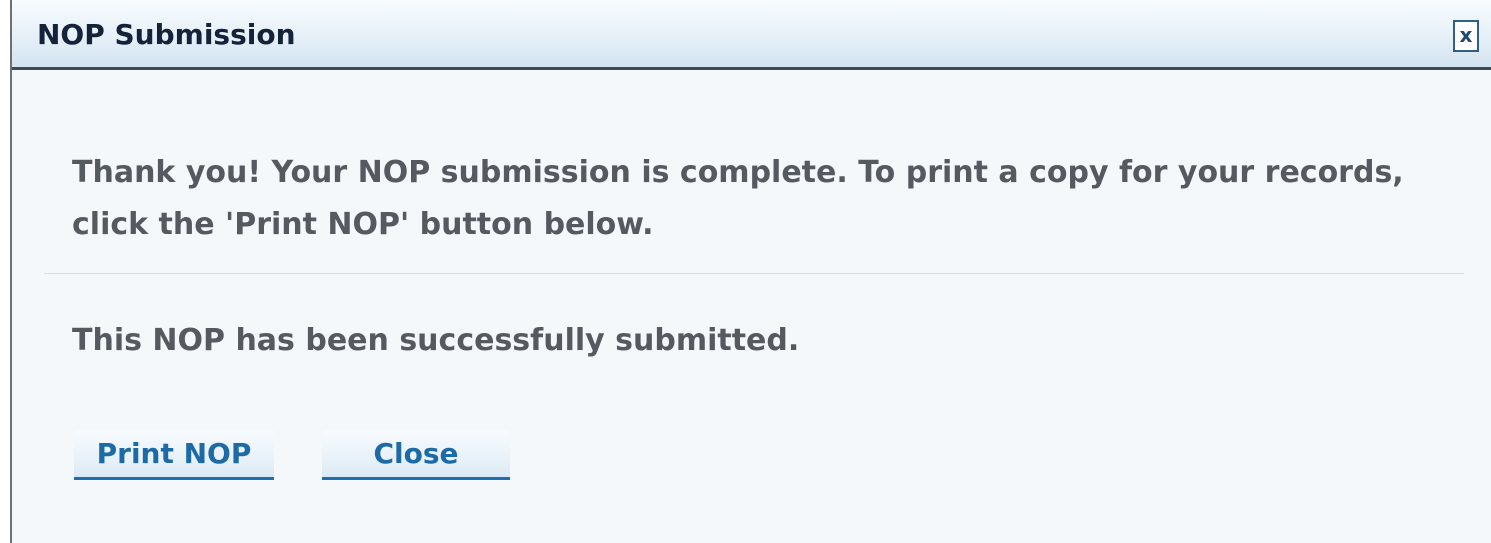 The image size is (1491, 543). What do you see at coordinates (166, 34) in the screenshot?
I see `dialog-title: NOP Submission` at bounding box center [166, 34].